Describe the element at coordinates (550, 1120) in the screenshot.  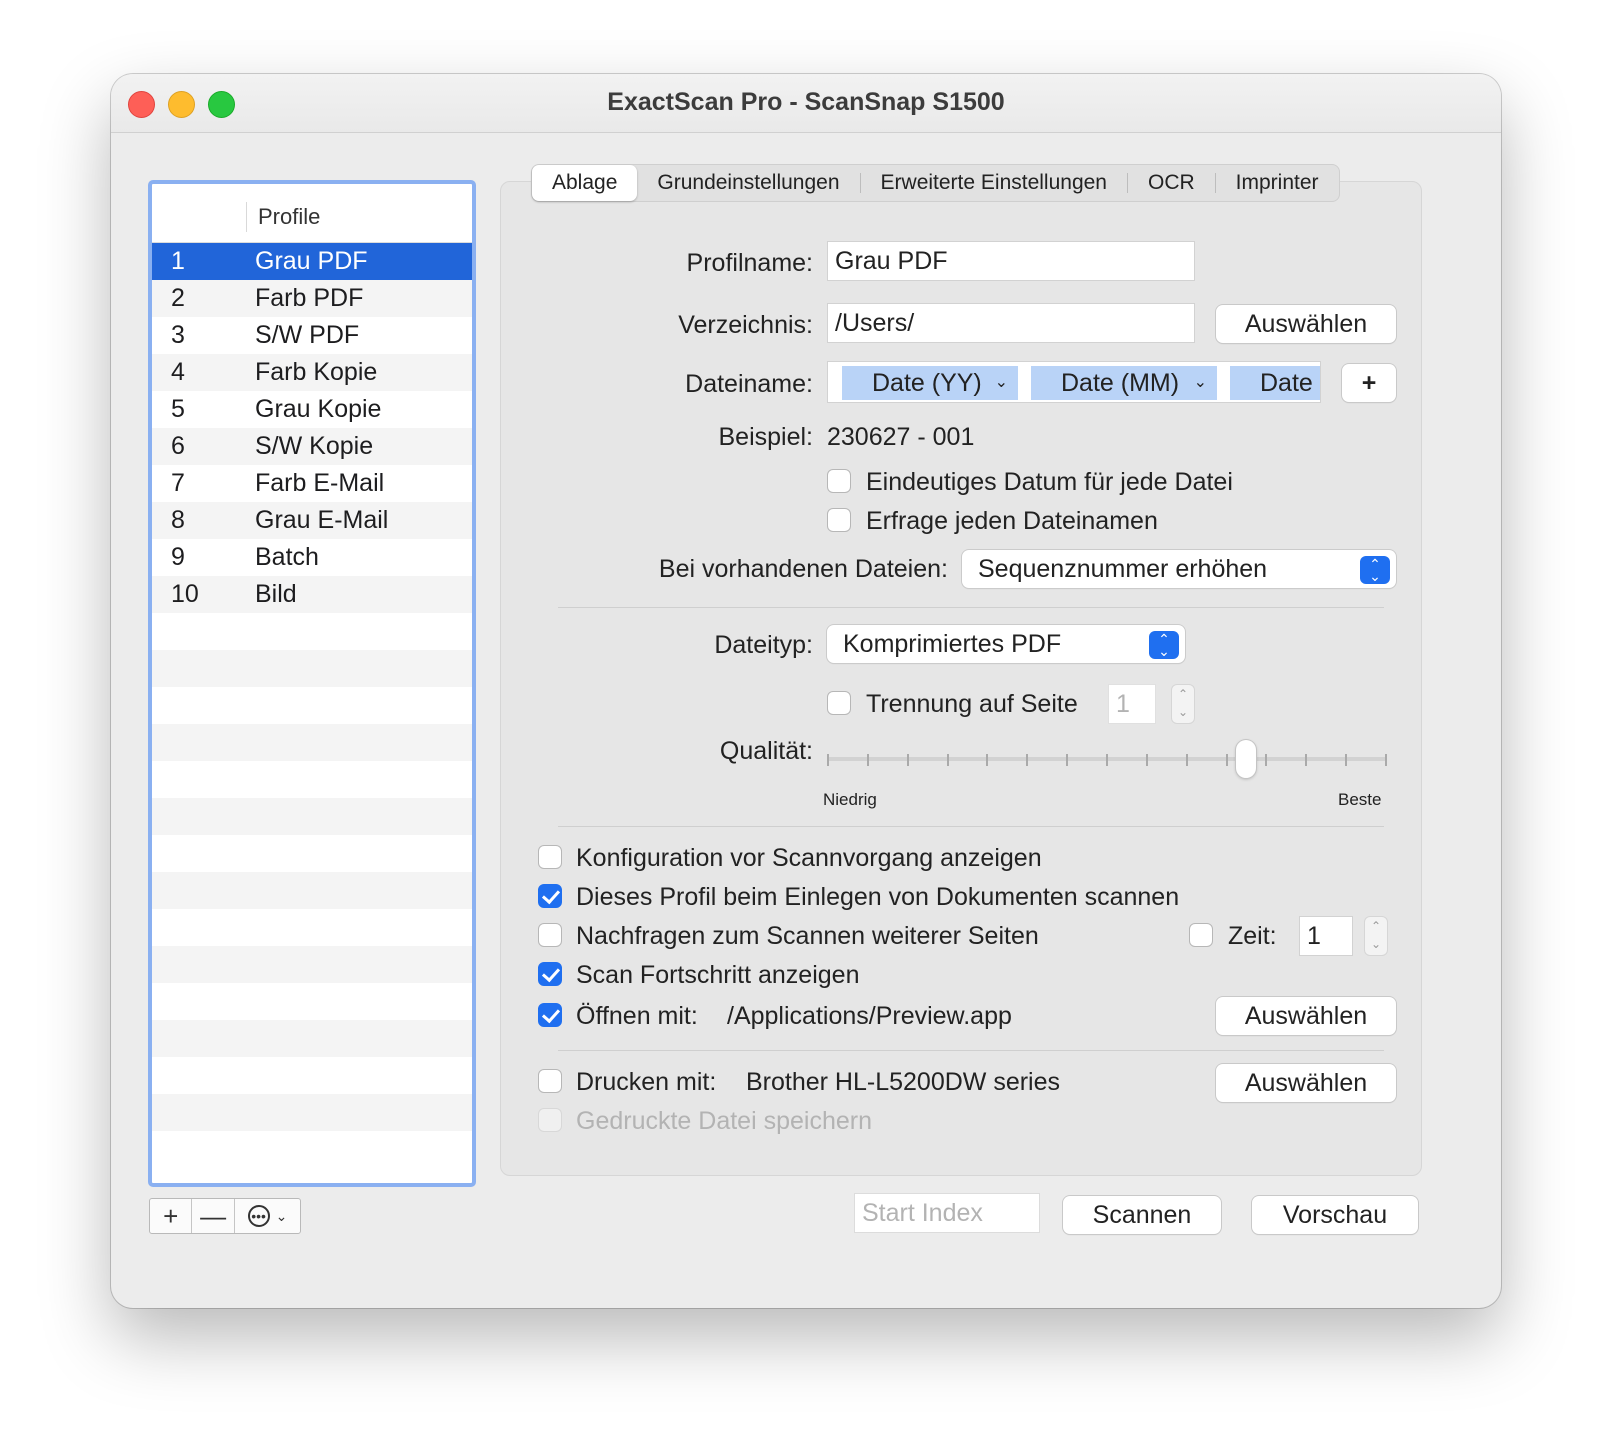
I see `save-printed-checkbox` at that location.